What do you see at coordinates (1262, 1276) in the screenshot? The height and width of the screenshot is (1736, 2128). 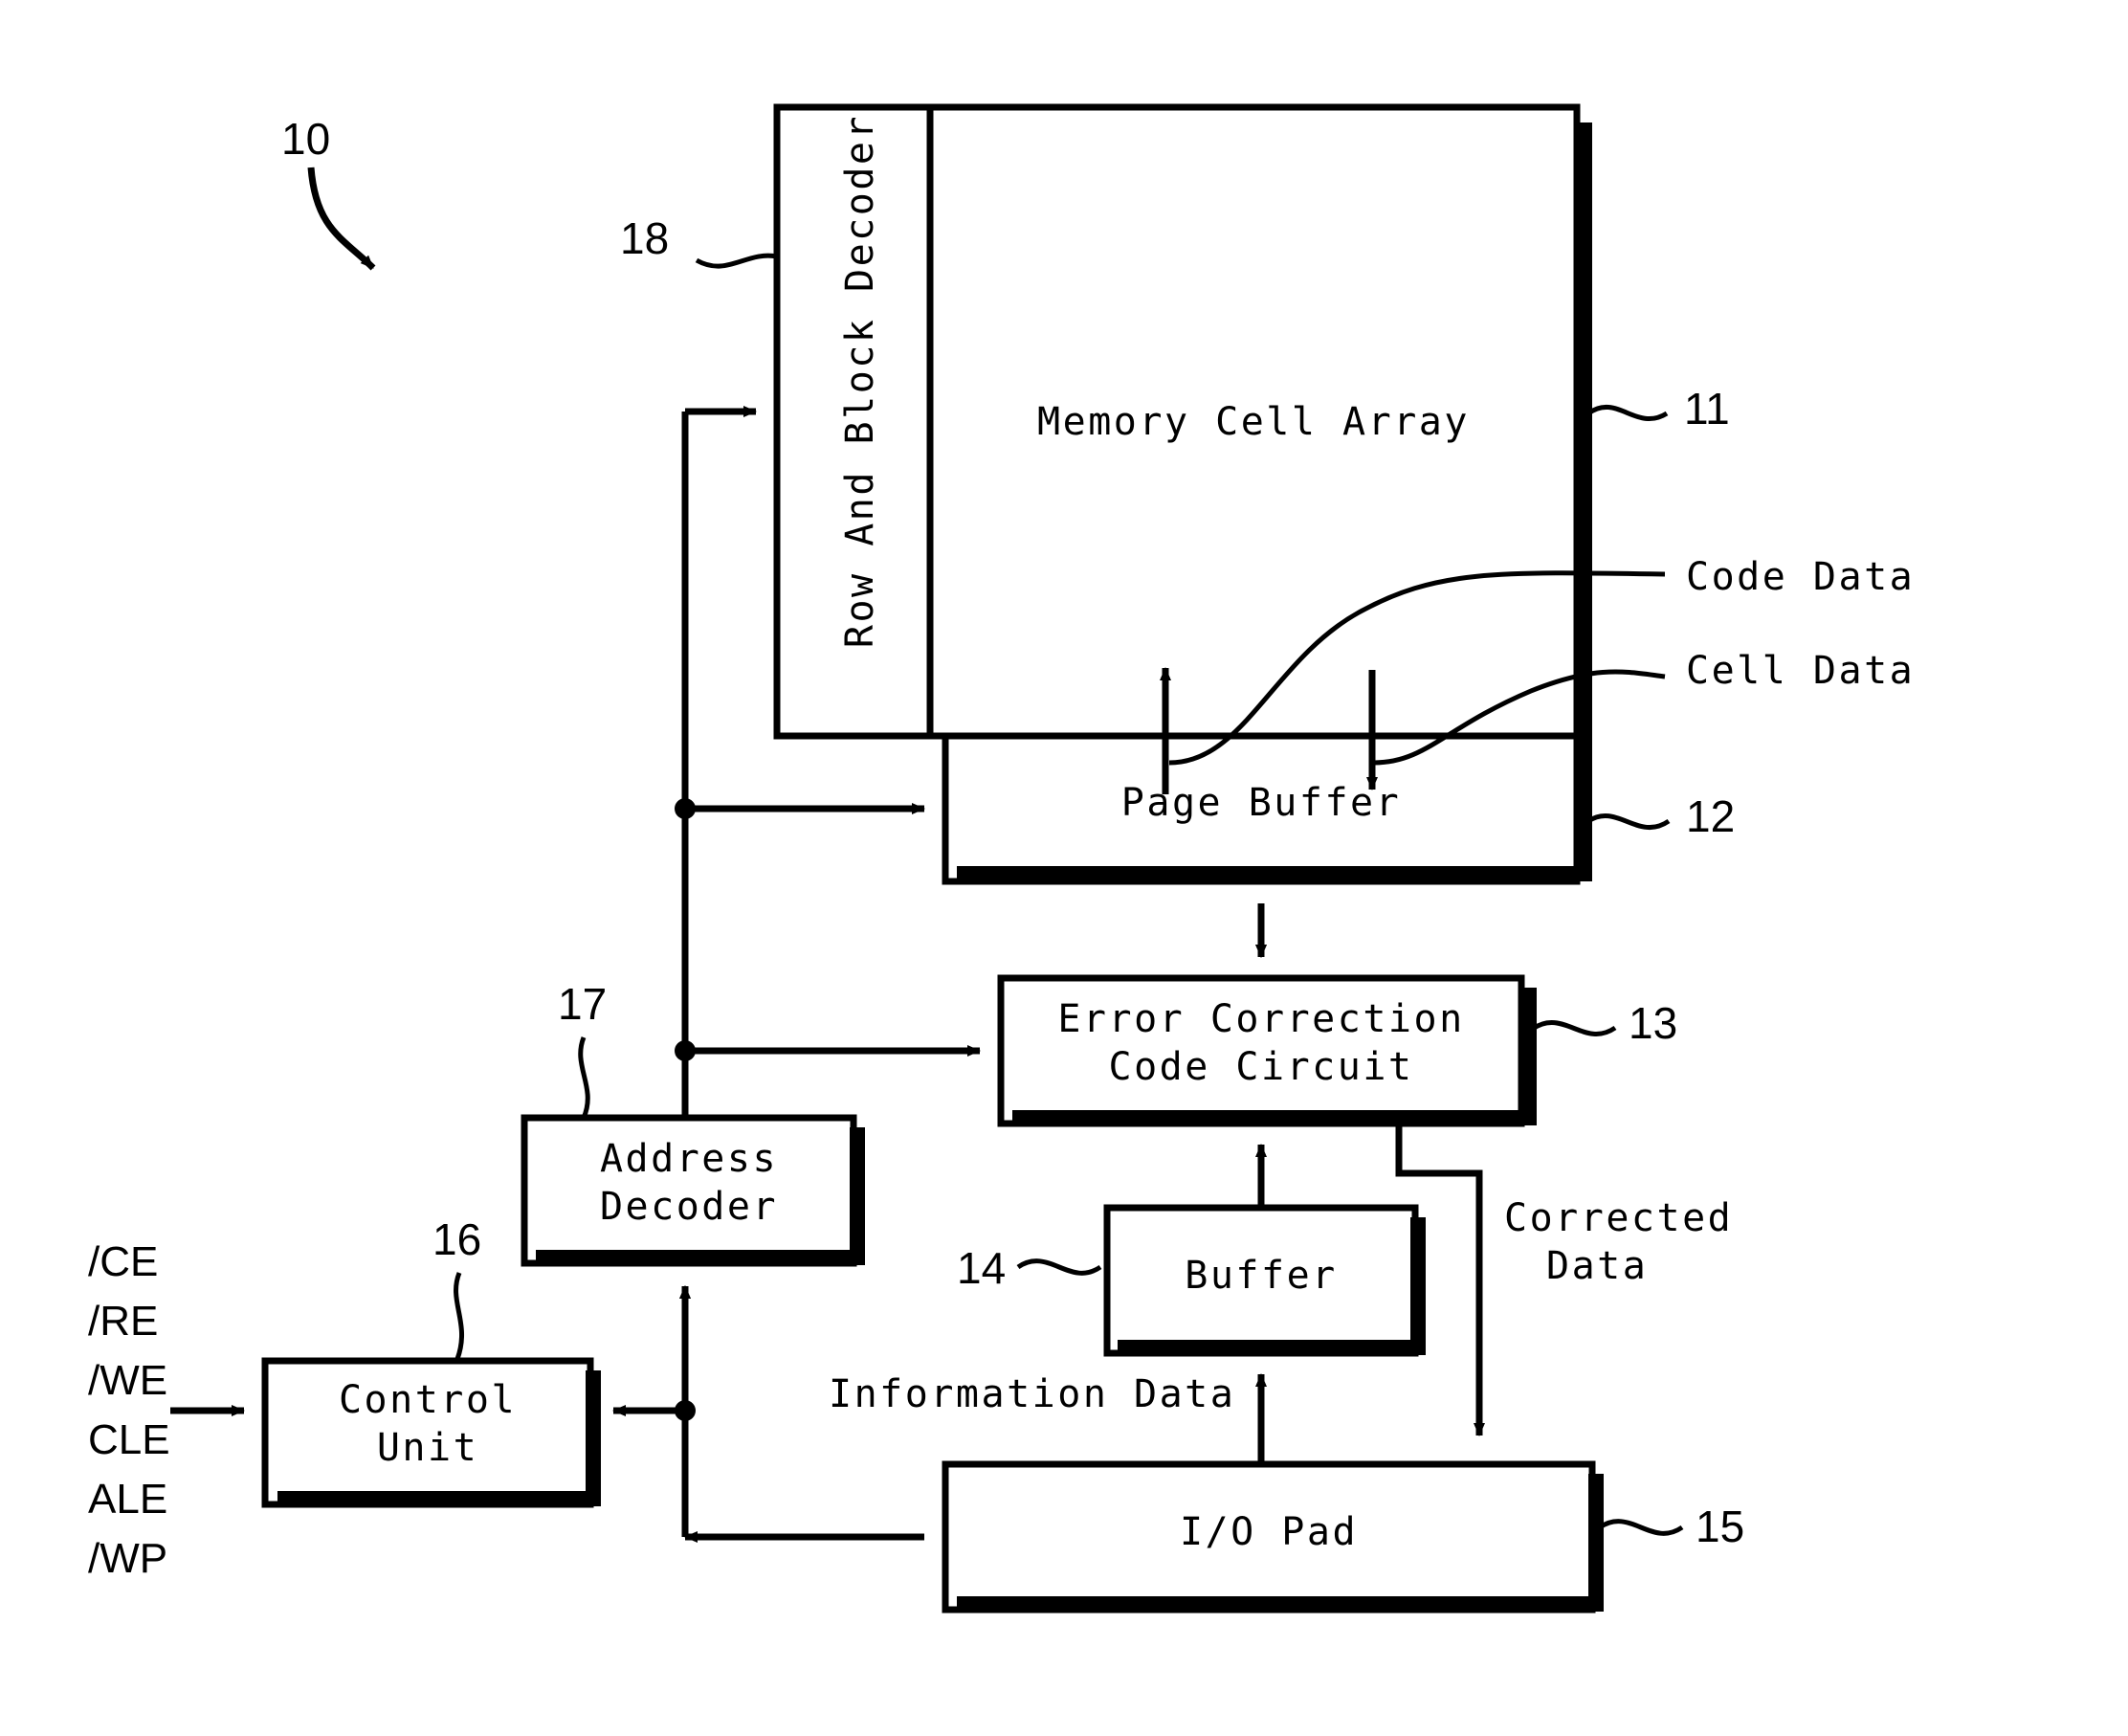 I see `buffer-label: Buffer` at bounding box center [1262, 1276].